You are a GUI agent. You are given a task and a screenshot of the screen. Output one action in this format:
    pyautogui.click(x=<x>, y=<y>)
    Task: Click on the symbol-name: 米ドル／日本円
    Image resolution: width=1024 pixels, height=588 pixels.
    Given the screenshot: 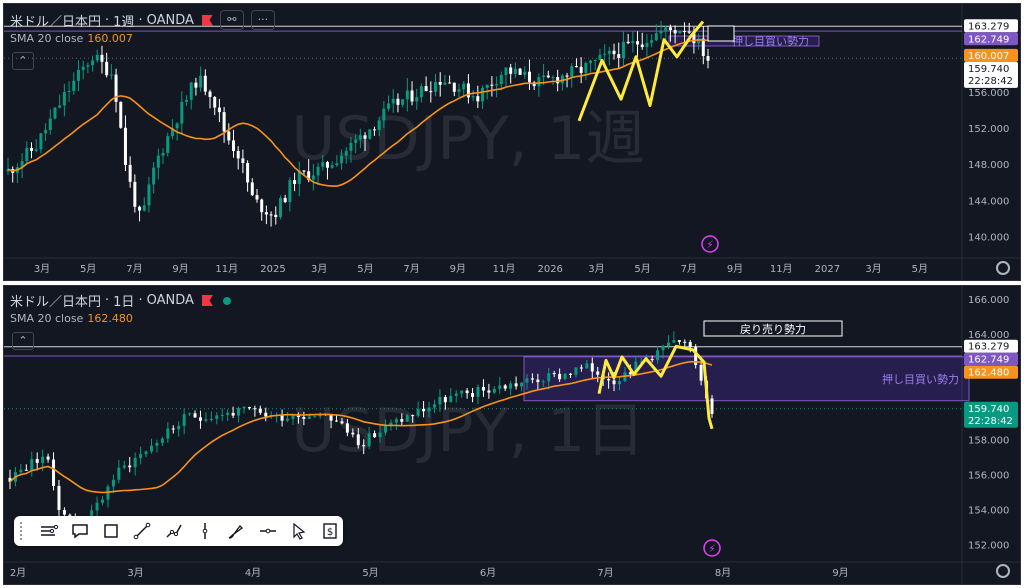 What is the action you would take?
    pyautogui.click(x=55, y=20)
    